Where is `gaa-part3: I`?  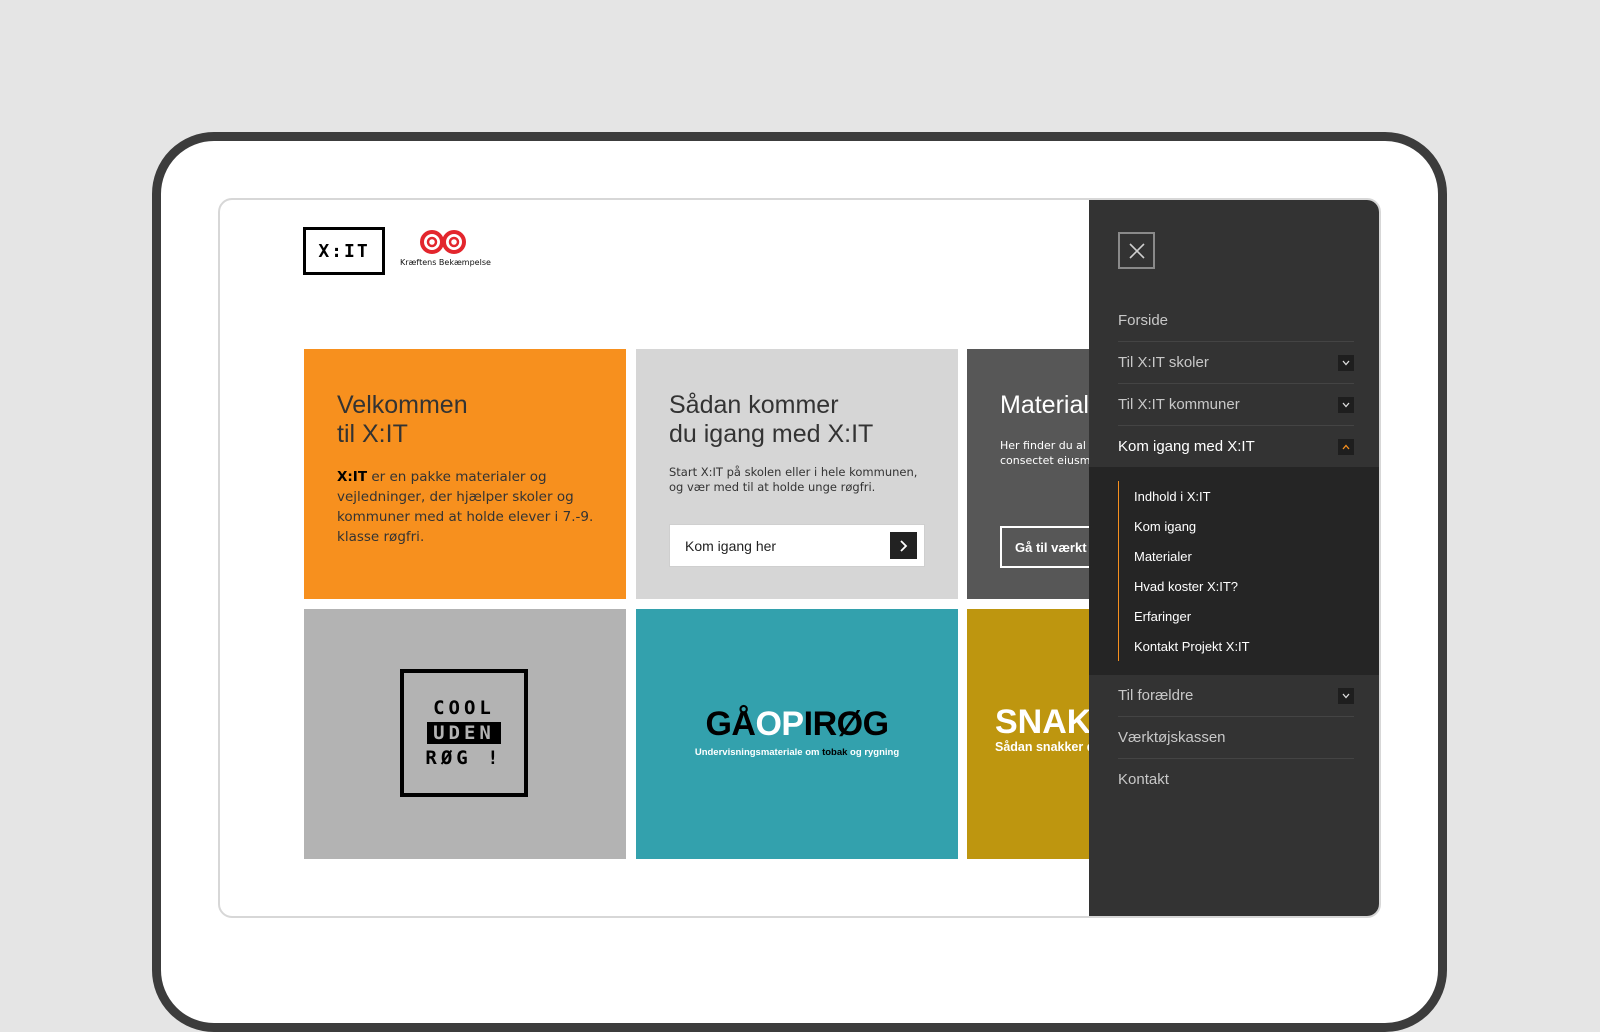
gaa-part3: I is located at coordinates (808, 724).